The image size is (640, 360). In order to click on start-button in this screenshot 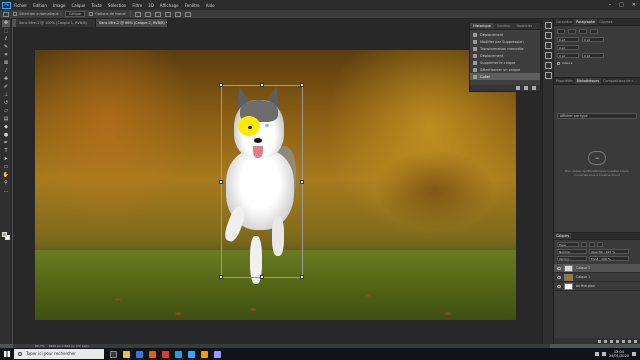, I will do `click(7, 354)`.